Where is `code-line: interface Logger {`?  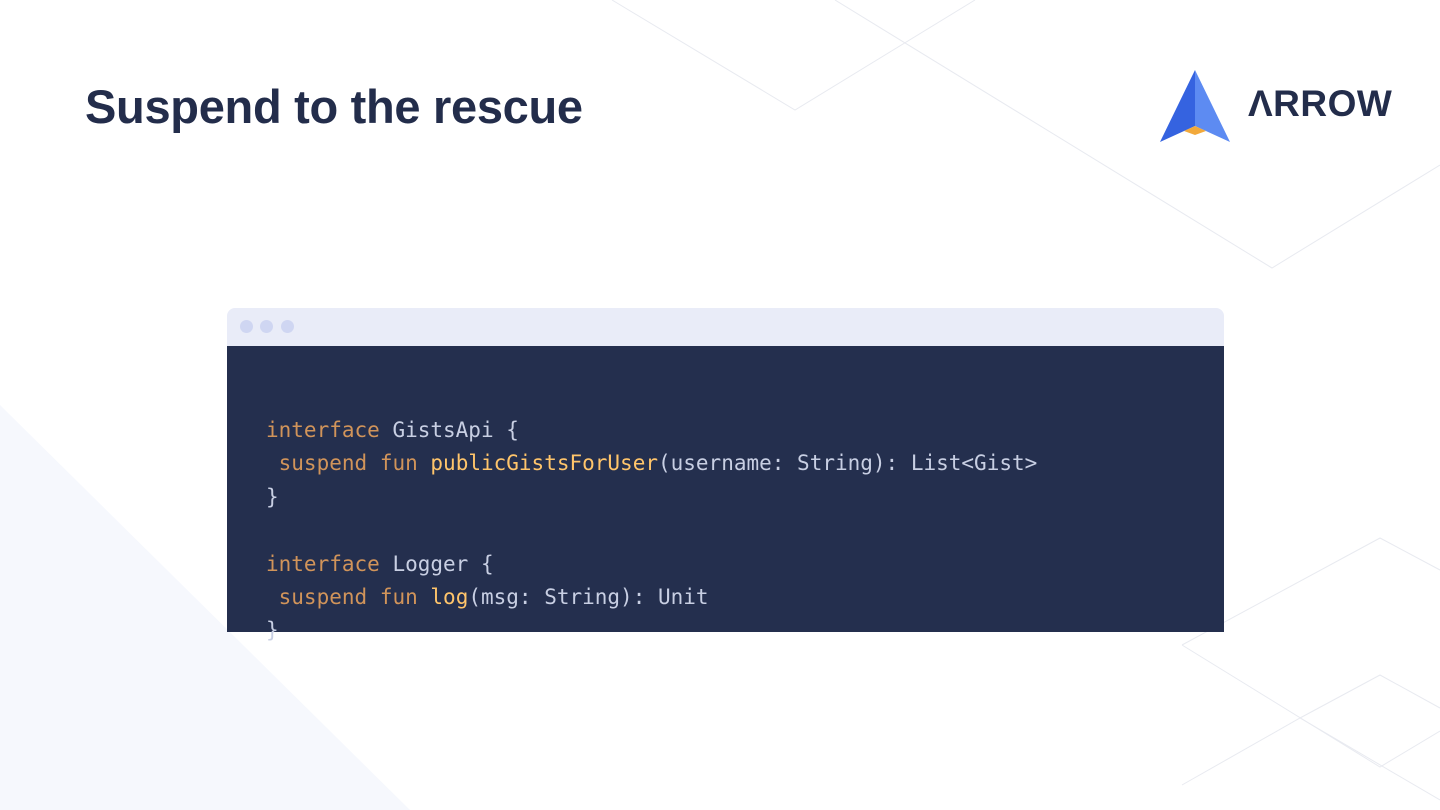
code-line: interface Logger { is located at coordinates (745, 564).